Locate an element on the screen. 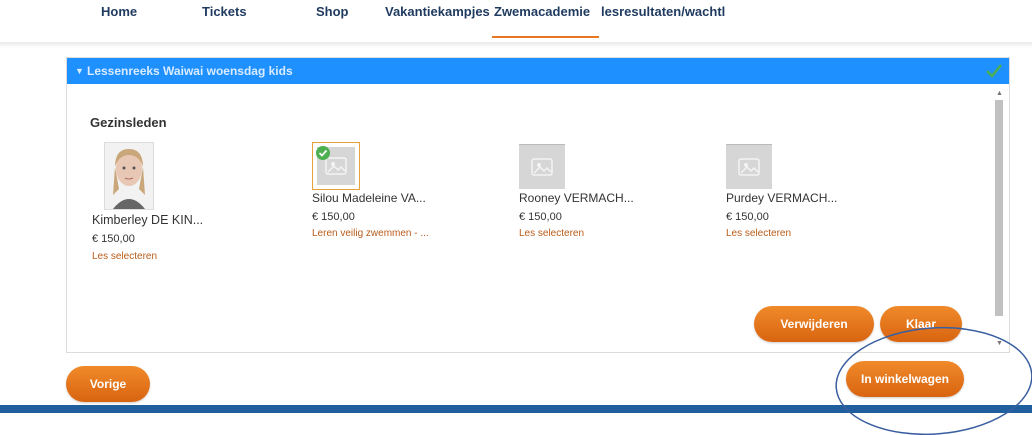  nav-tab-lesresultaten: lesresultaten/wachtl is located at coordinates (663, 12).